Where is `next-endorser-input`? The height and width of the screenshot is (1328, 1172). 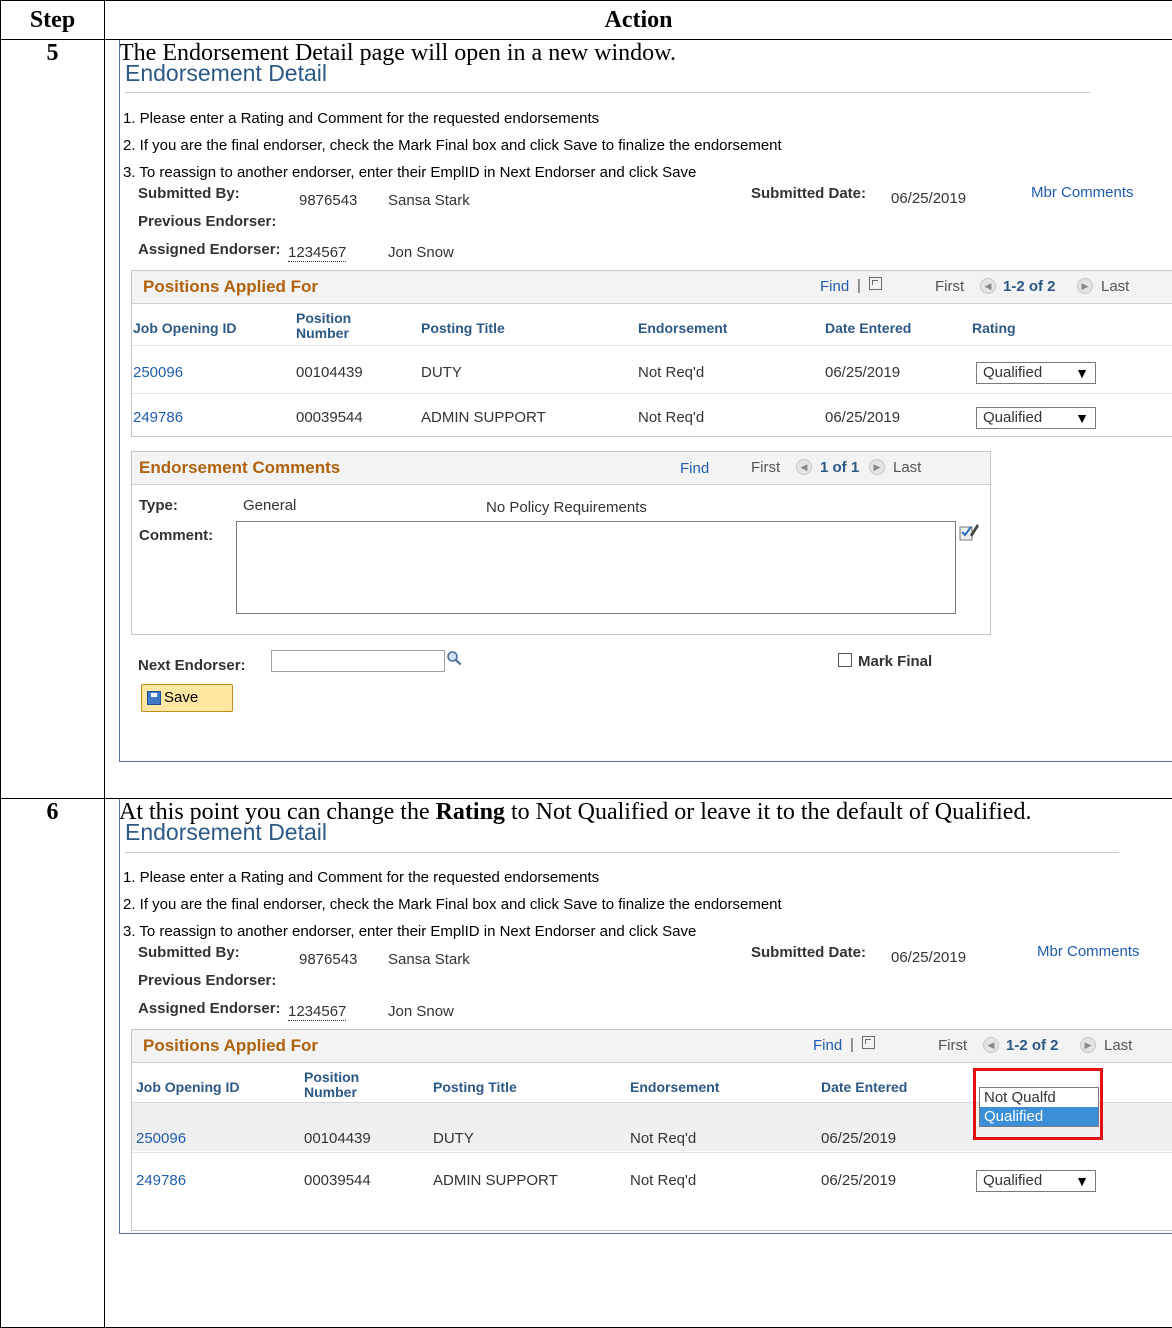 next-endorser-input is located at coordinates (358, 661).